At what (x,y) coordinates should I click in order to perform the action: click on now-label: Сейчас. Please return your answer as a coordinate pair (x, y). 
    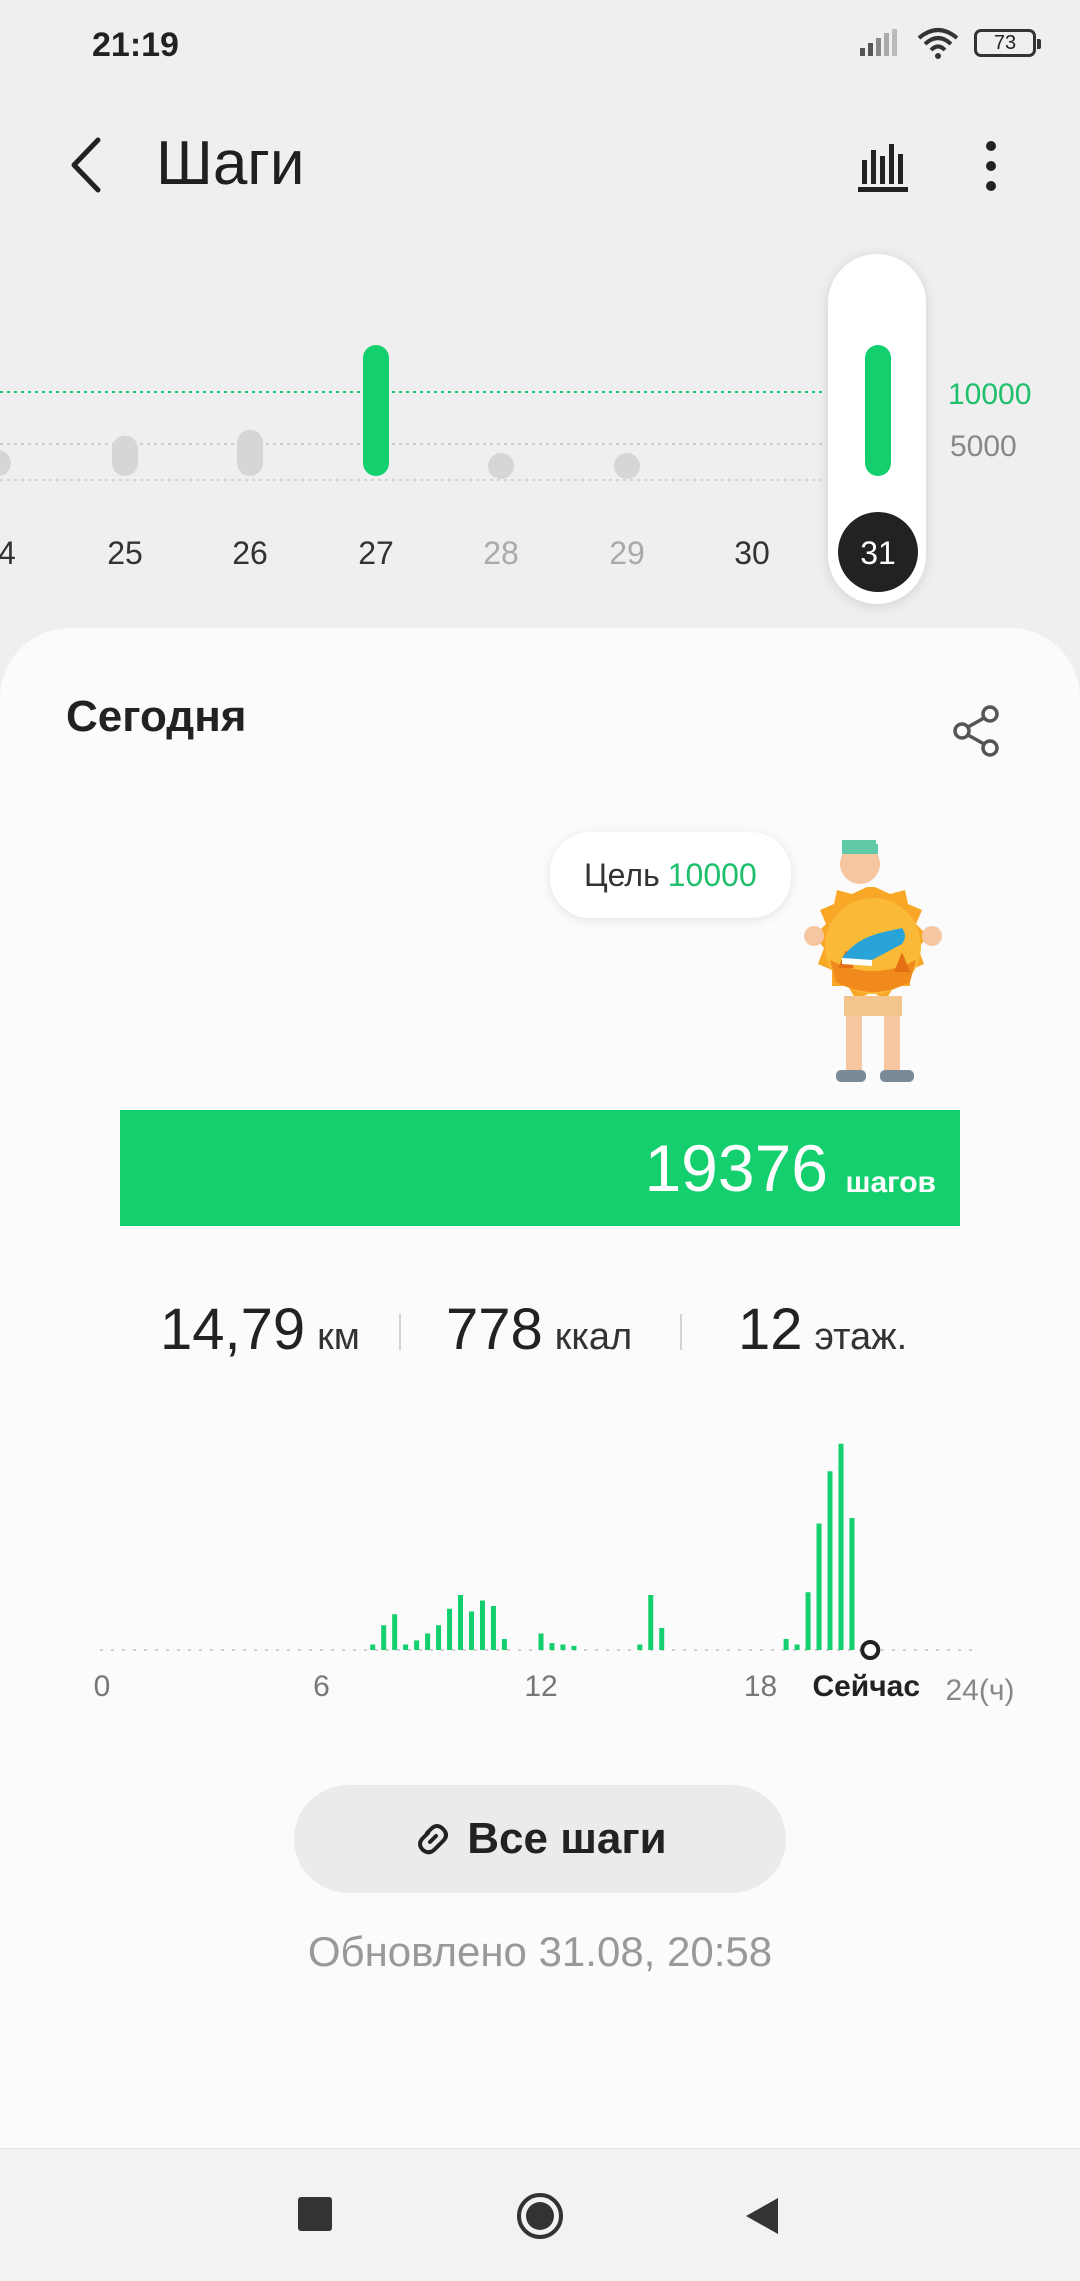
    Looking at the image, I should click on (866, 1686).